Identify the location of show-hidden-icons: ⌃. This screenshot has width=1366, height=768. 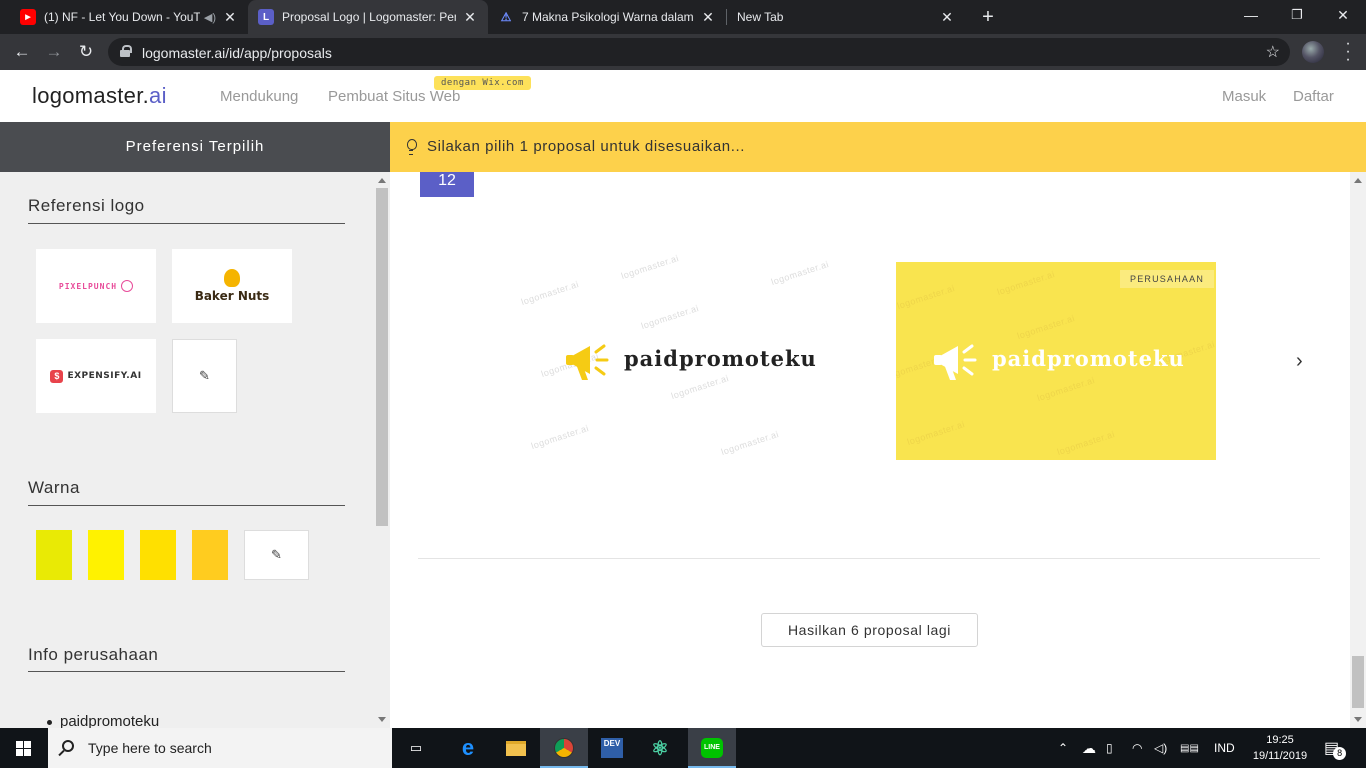
(1063, 748).